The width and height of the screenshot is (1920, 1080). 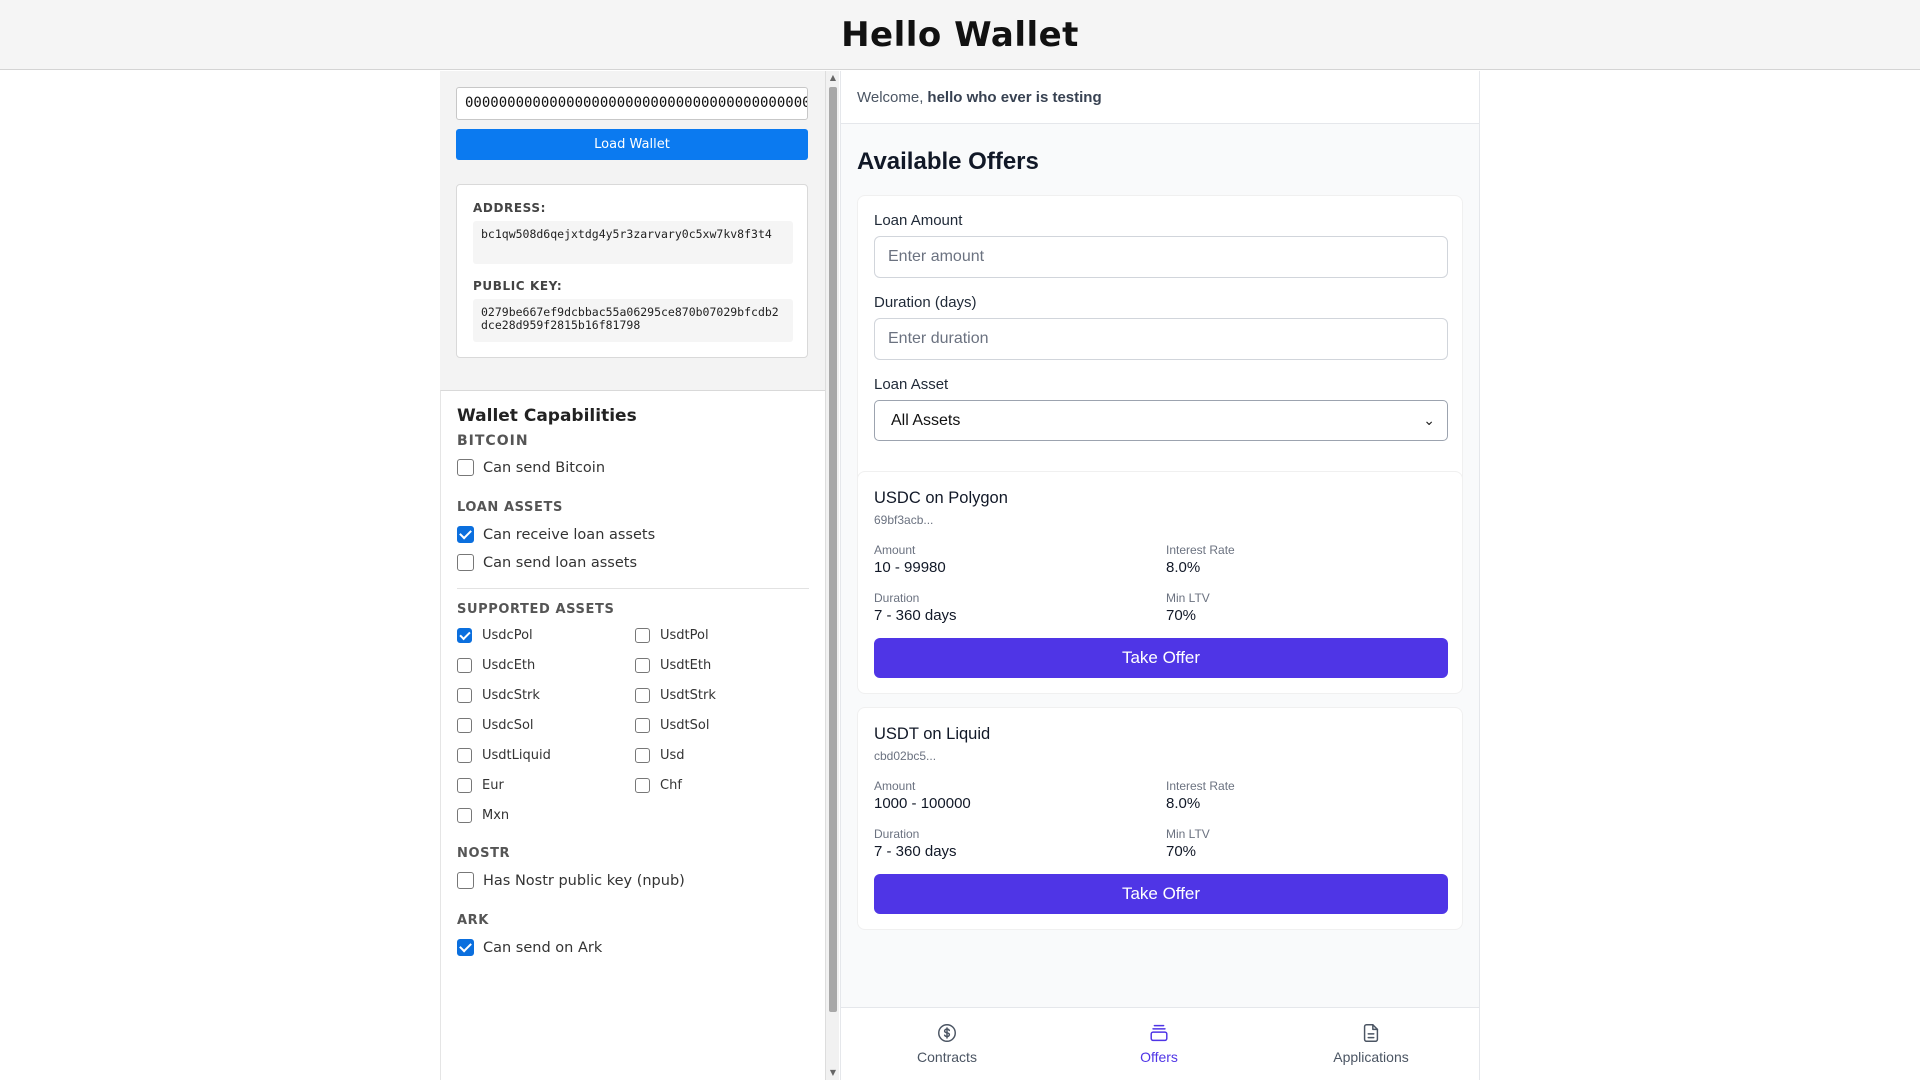 I want to click on checkbox-can-send-on-ark: Can send on Ark, so click(x=529, y=947).